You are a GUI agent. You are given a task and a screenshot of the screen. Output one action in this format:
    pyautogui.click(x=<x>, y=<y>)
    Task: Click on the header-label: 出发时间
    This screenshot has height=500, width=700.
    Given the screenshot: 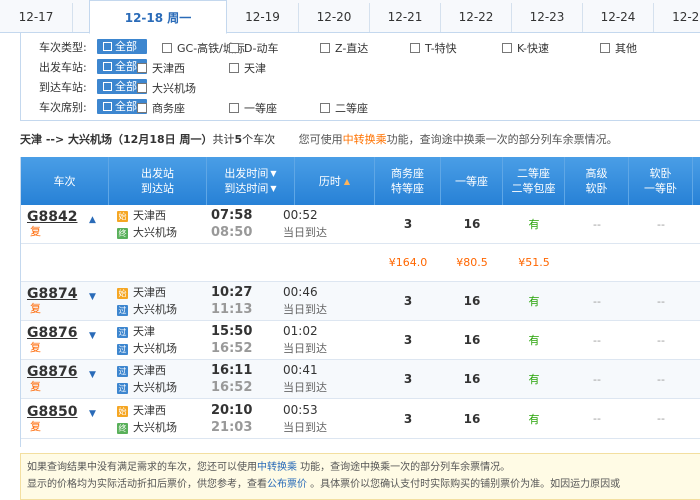 What is the action you would take?
    pyautogui.click(x=246, y=173)
    